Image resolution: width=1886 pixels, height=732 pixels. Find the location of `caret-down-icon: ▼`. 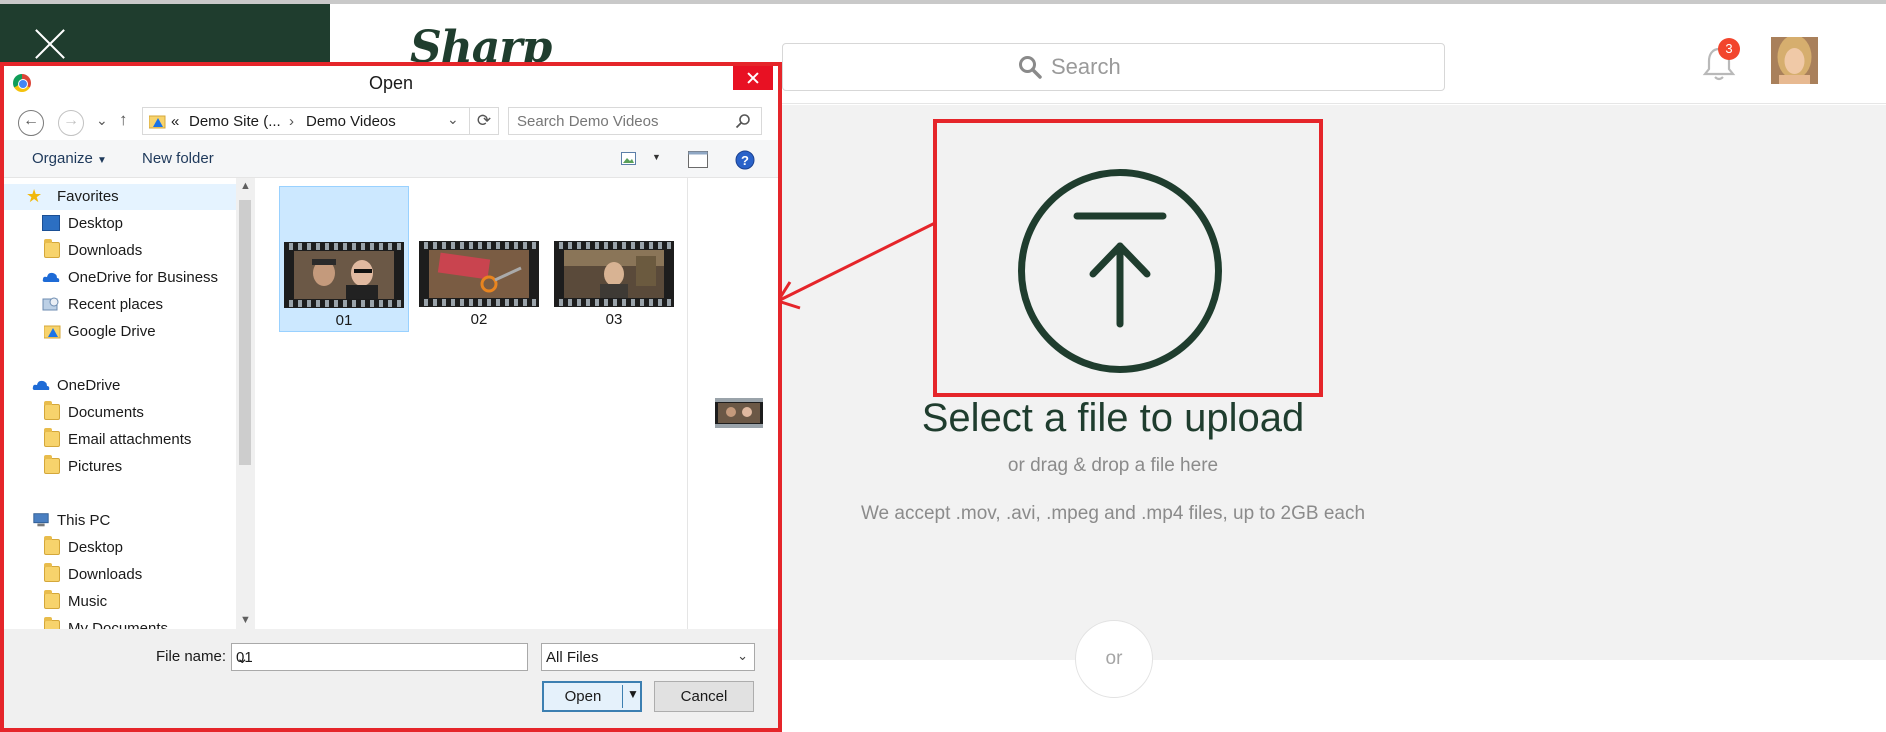

caret-down-icon: ▼ is located at coordinates (102, 160).